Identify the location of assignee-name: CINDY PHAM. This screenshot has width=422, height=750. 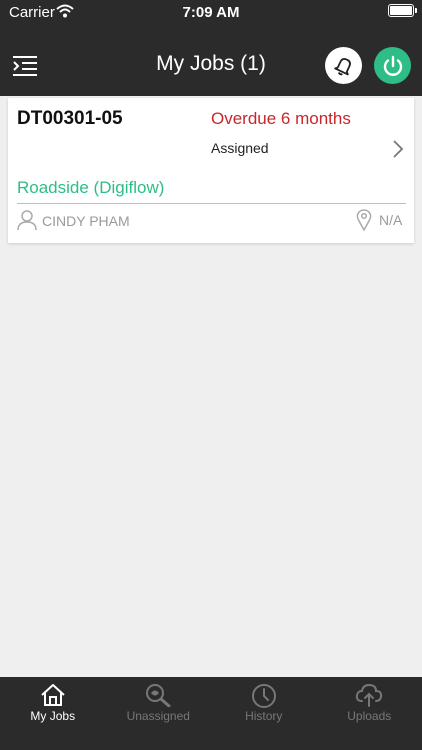
(86, 221).